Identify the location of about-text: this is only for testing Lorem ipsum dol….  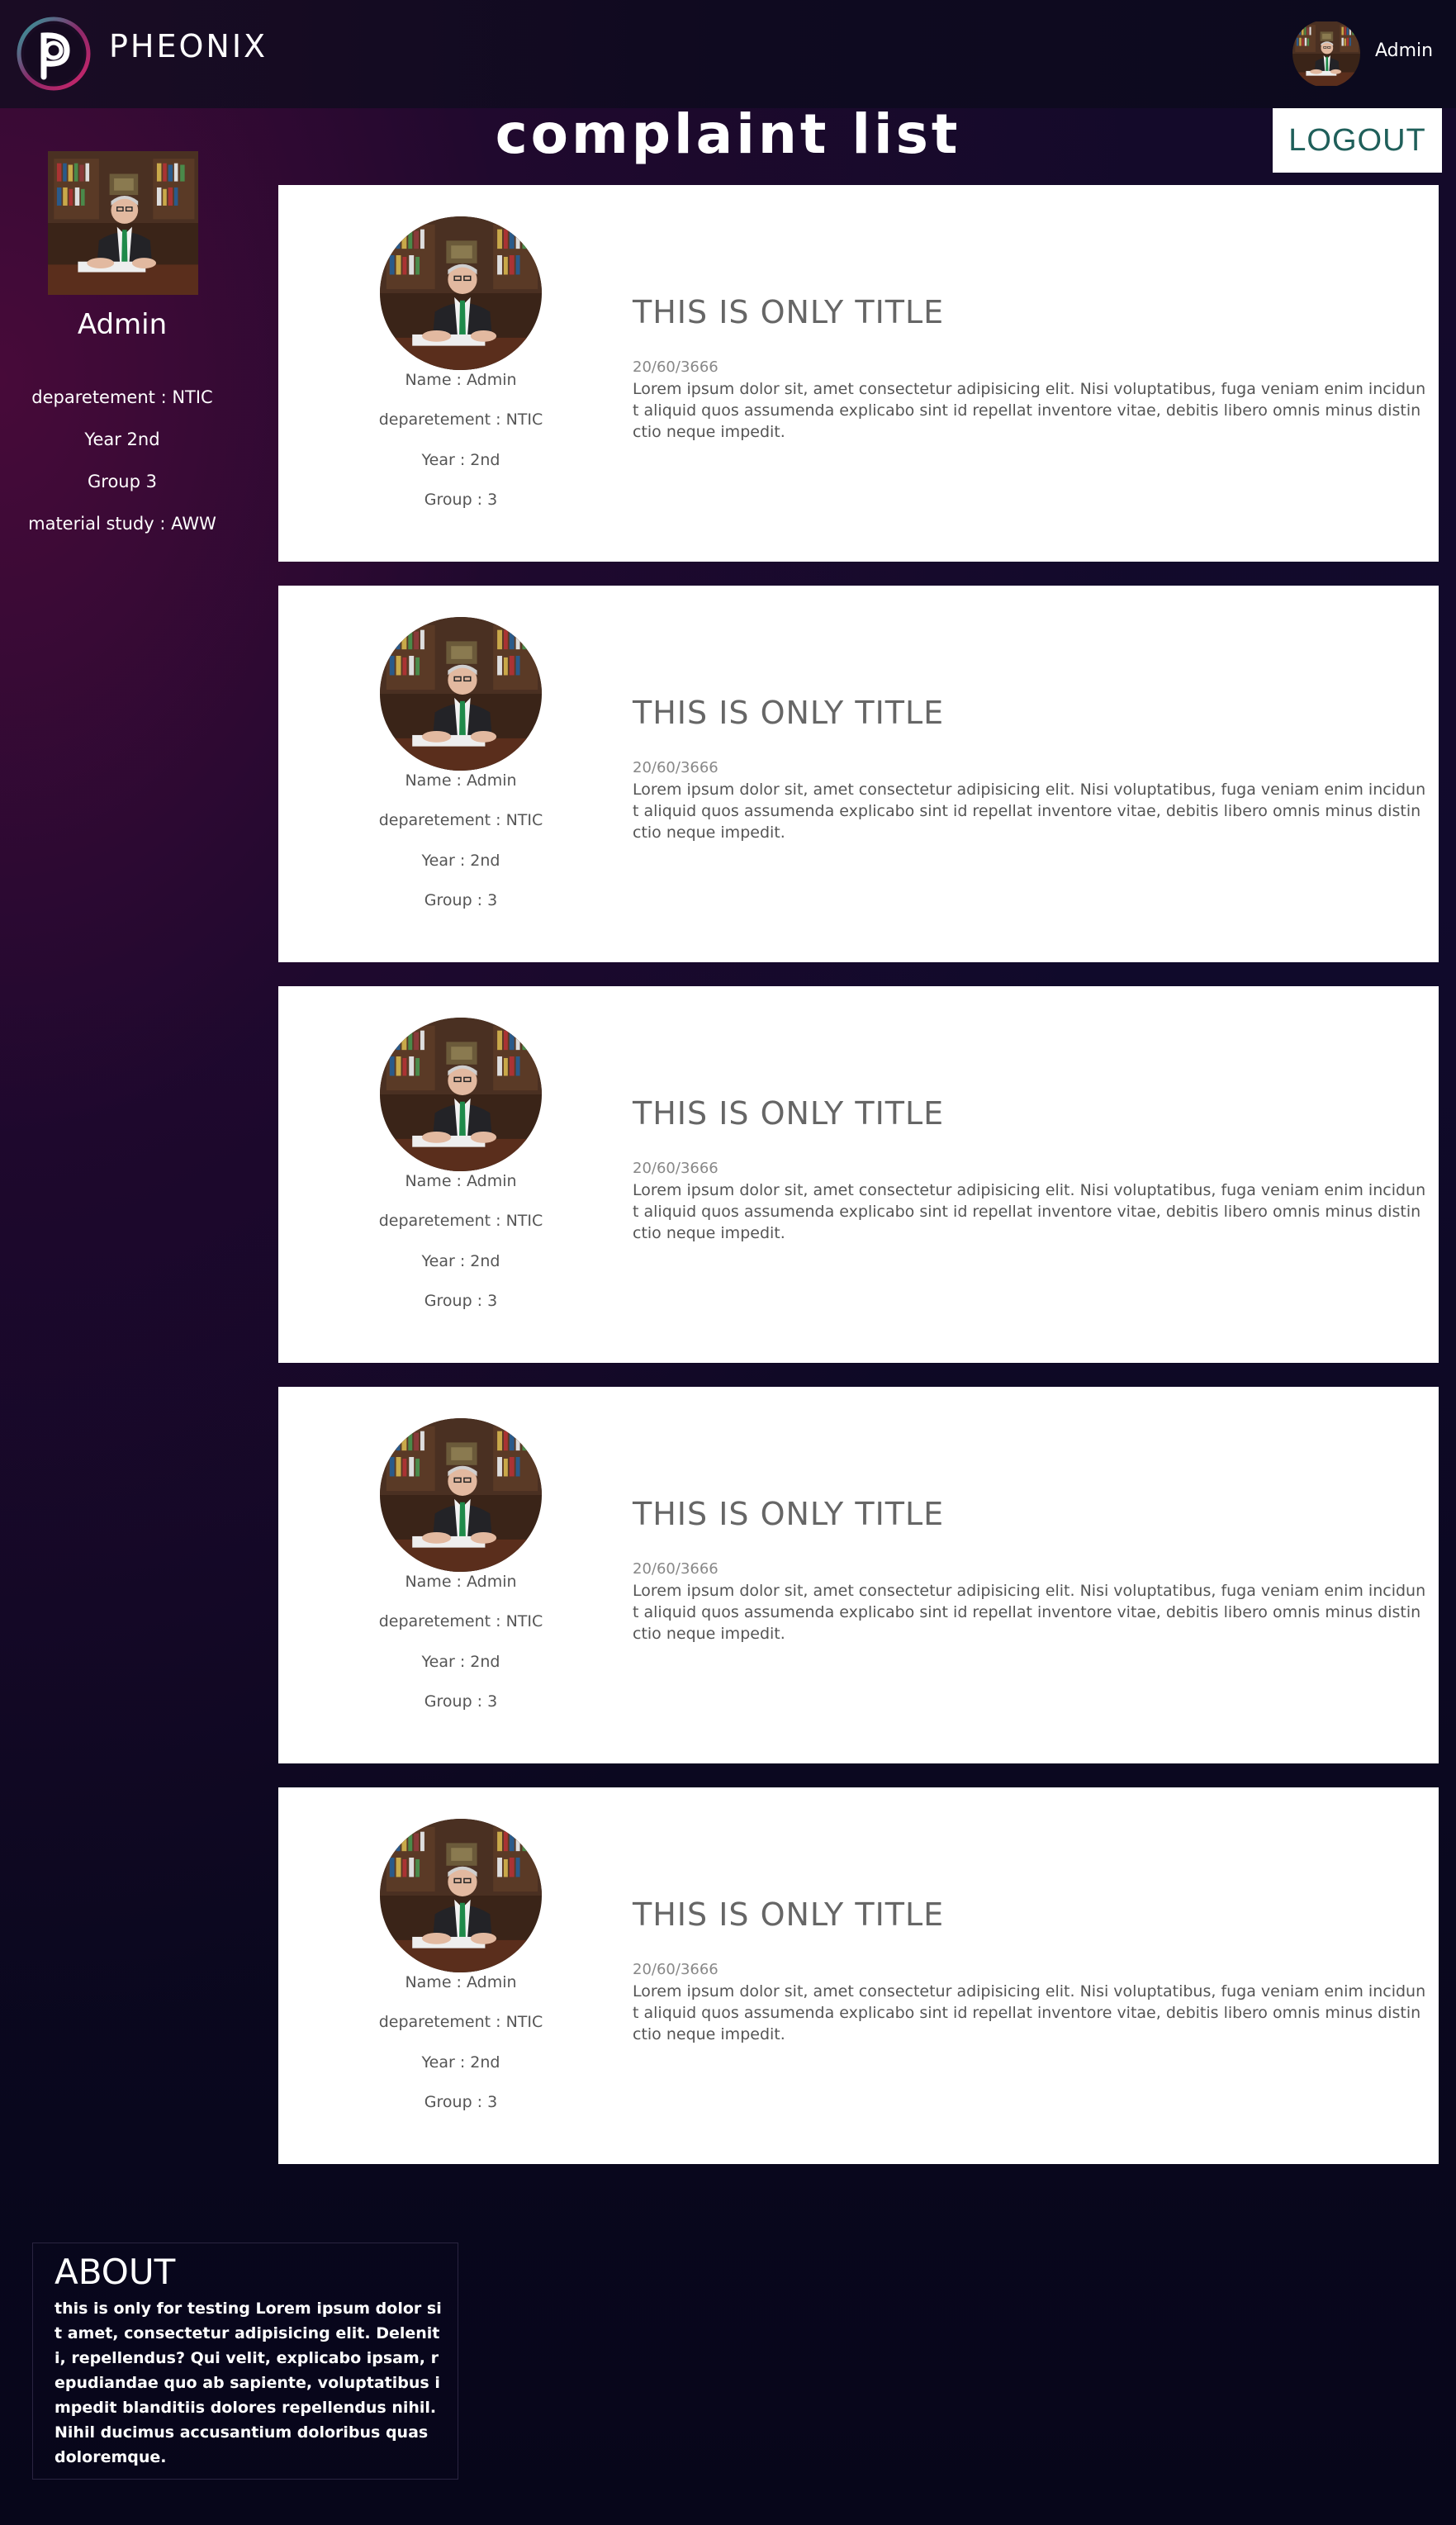
(248, 2383).